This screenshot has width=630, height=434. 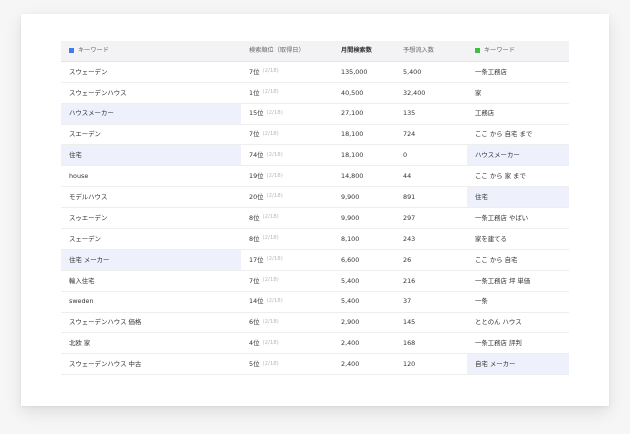 What do you see at coordinates (315, 281) in the screenshot?
I see `table-row: 輸入住宅 7位 (2/18) 5,400 216 一条工務店 坪 単価` at bounding box center [315, 281].